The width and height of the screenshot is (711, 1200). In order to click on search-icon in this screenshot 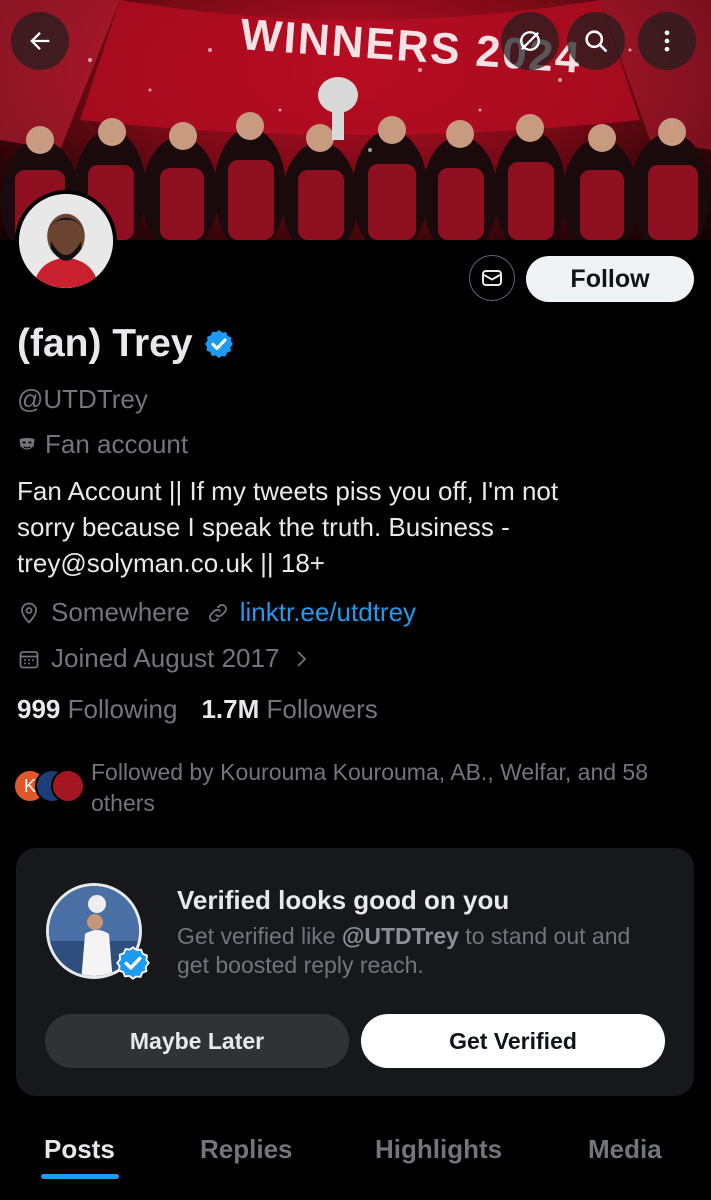, I will do `click(596, 41)`.